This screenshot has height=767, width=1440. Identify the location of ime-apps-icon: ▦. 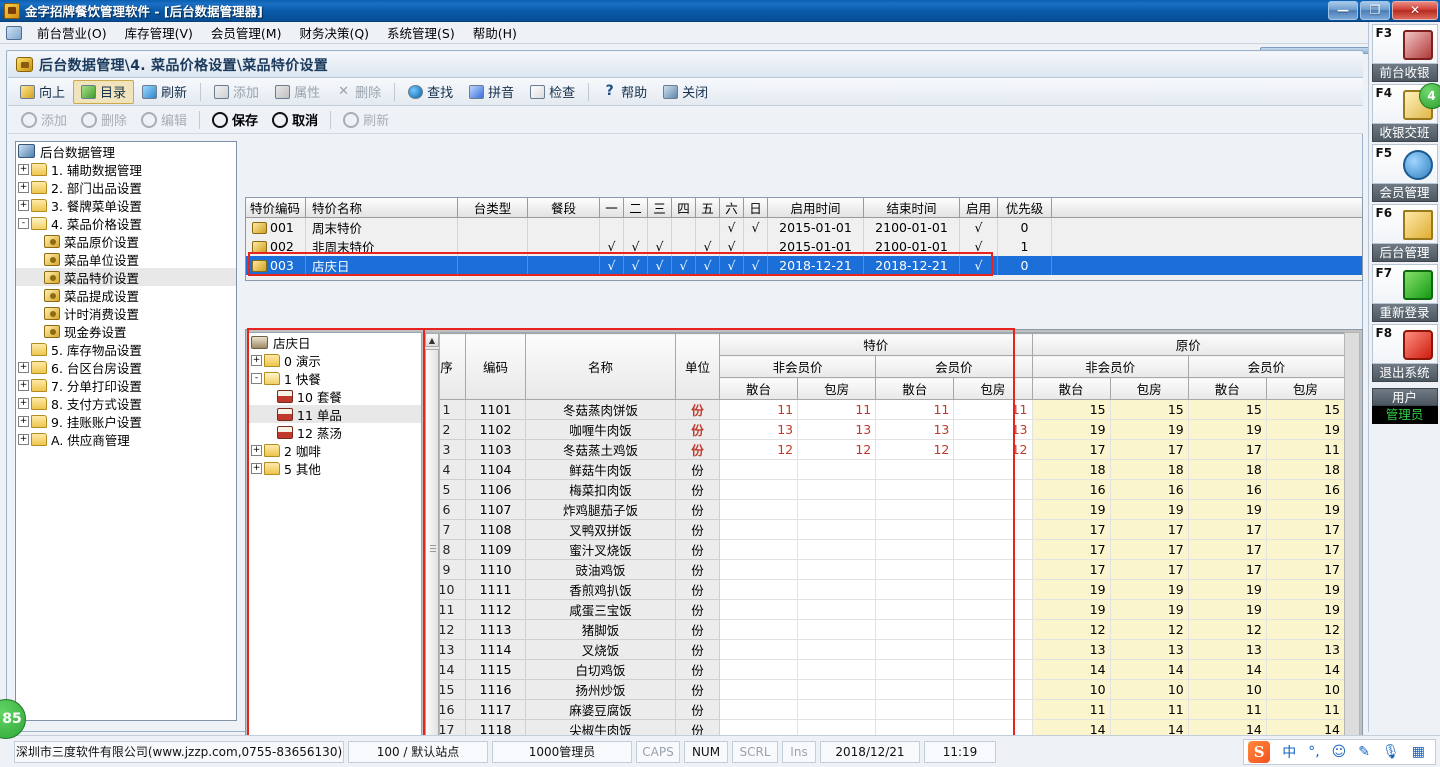
(1418, 752).